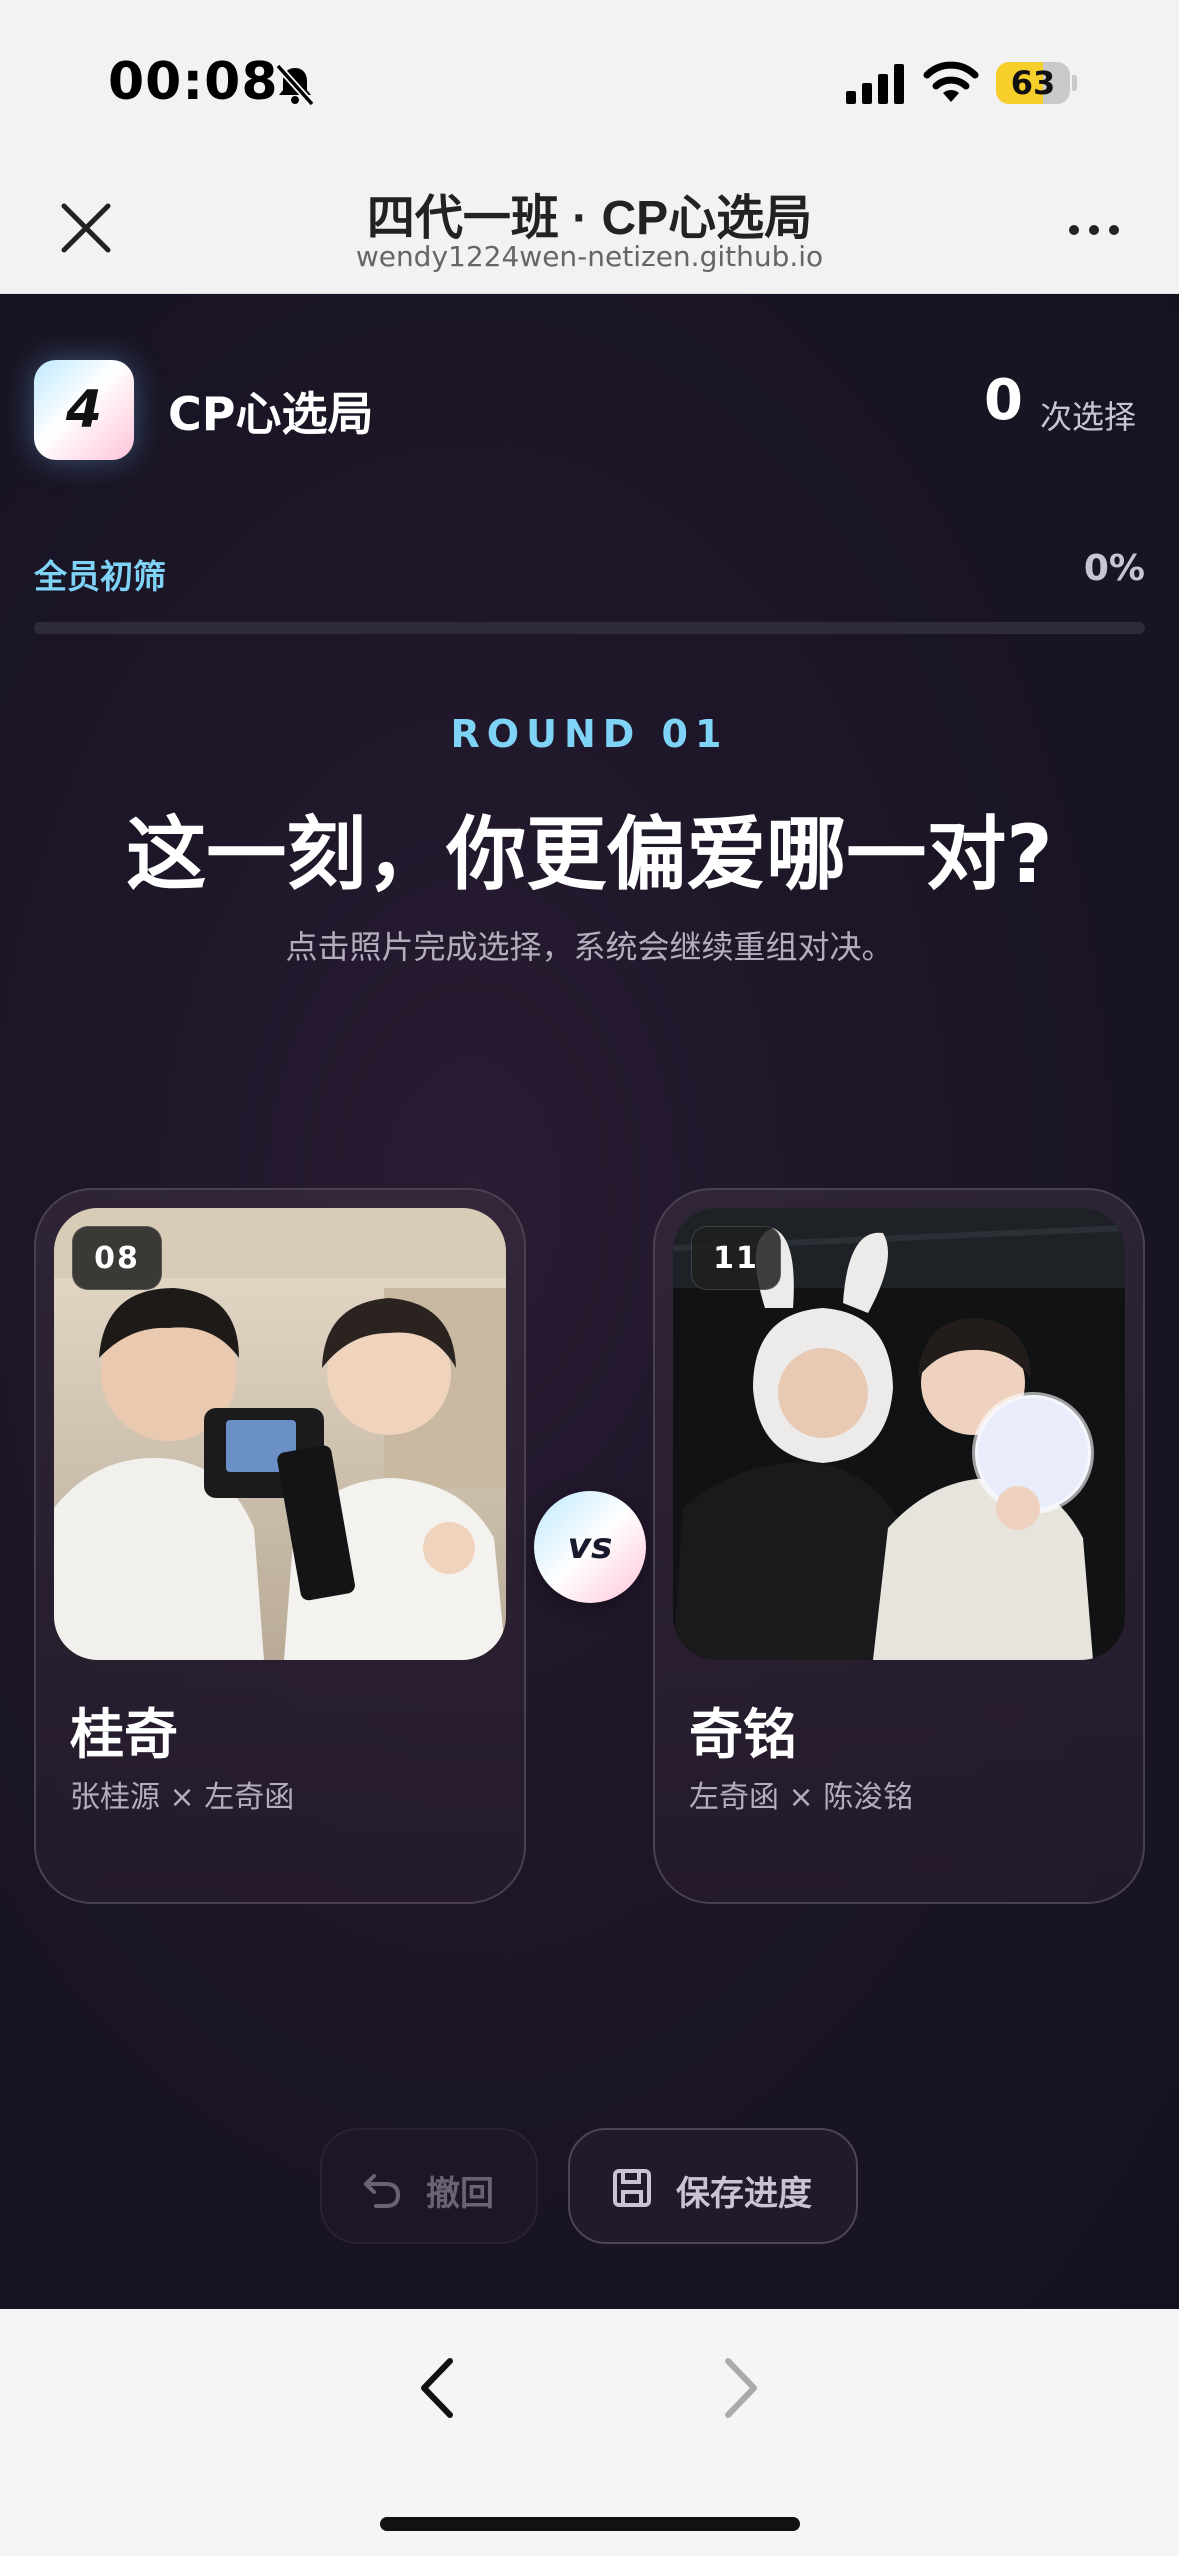 The image size is (1179, 2556). What do you see at coordinates (271, 414) in the screenshot?
I see `app-name: CP心选局` at bounding box center [271, 414].